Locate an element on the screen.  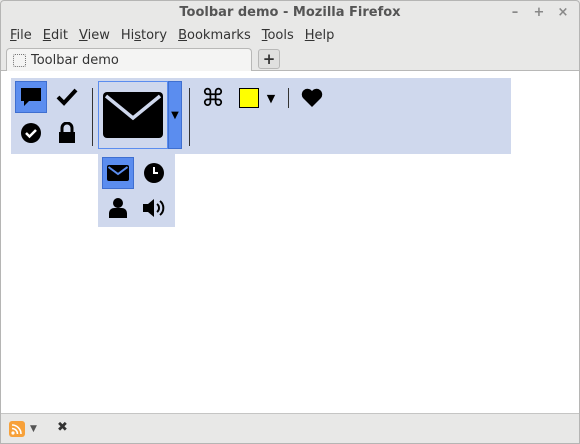
minimize-button: – is located at coordinates (515, 13).